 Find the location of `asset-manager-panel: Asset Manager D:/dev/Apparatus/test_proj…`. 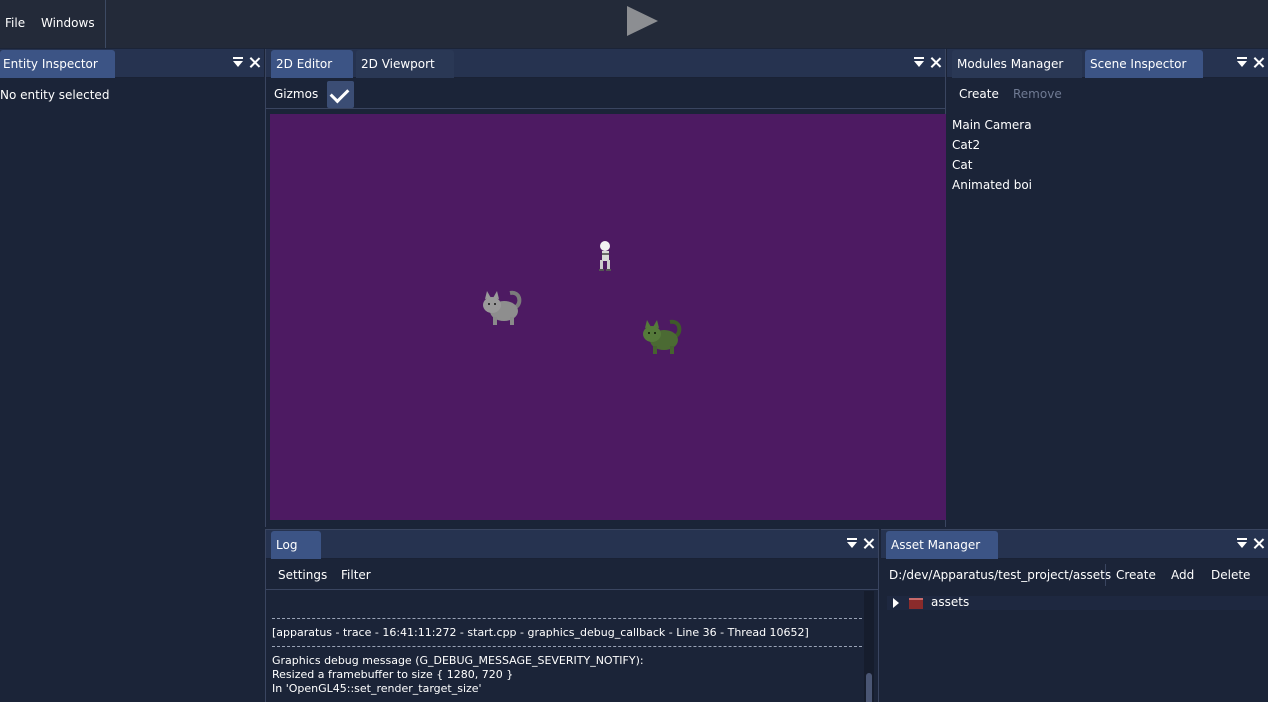

asset-manager-panel: Asset Manager D:/dev/Apparatus/test_proj… is located at coordinates (1074, 615).